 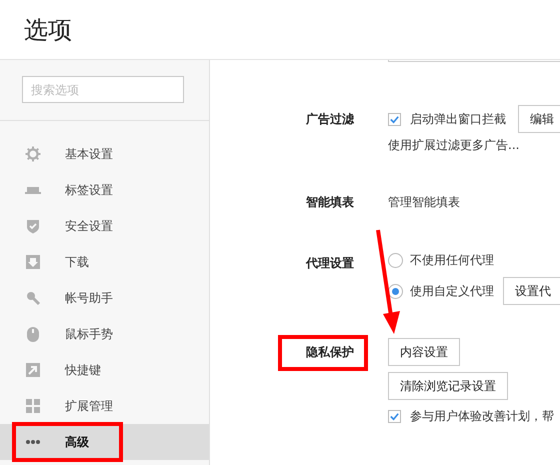 What do you see at coordinates (104, 190) in the screenshot?
I see `sidebar-item: 标签设置` at bounding box center [104, 190].